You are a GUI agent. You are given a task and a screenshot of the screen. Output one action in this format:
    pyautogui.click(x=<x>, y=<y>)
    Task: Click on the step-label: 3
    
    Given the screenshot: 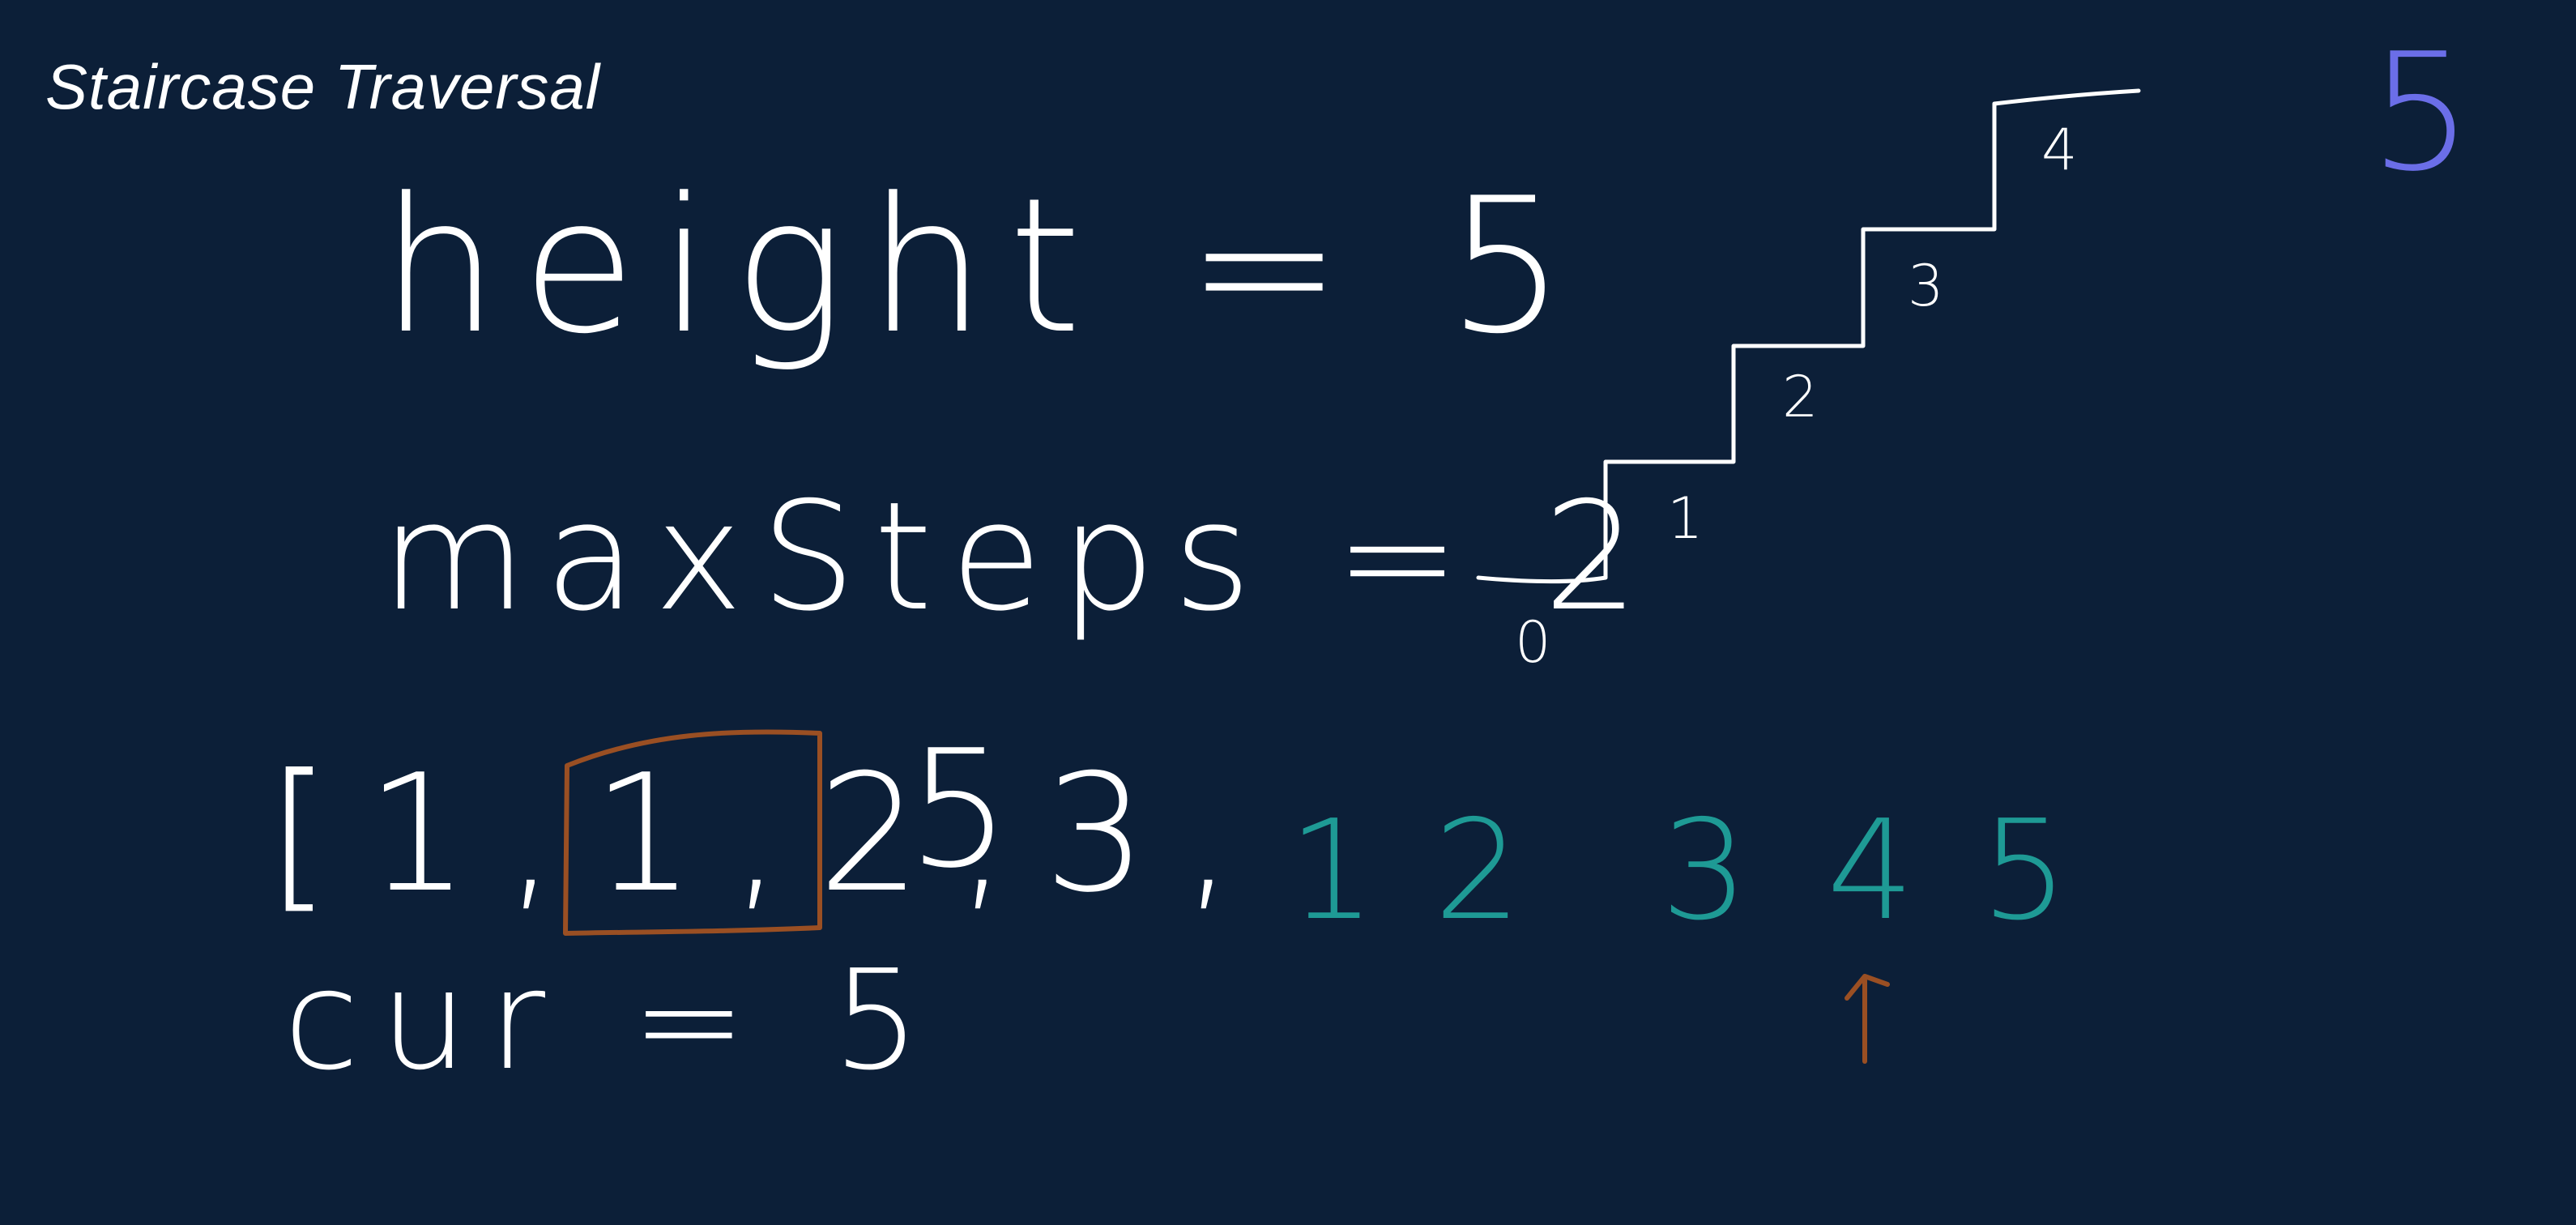 What is the action you would take?
    pyautogui.click(x=1926, y=286)
    